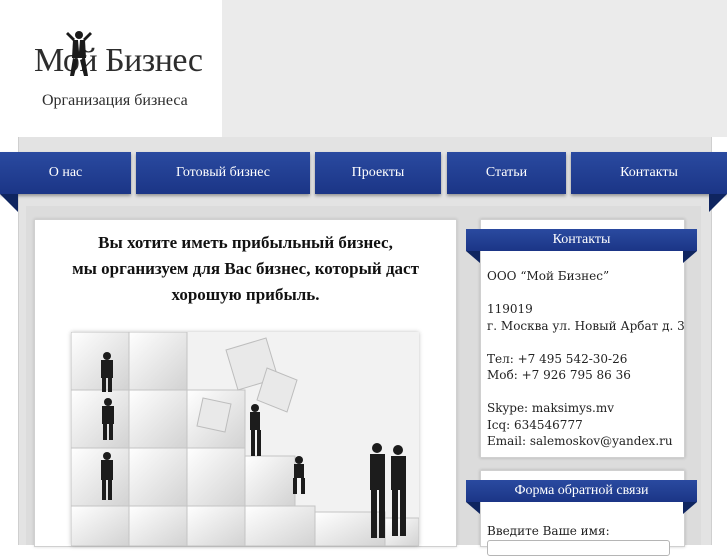 The width and height of the screenshot is (727, 556). I want to click on name-input, so click(578, 548).